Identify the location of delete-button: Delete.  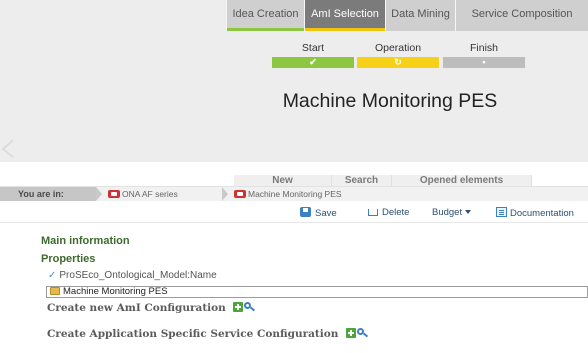
(388, 213).